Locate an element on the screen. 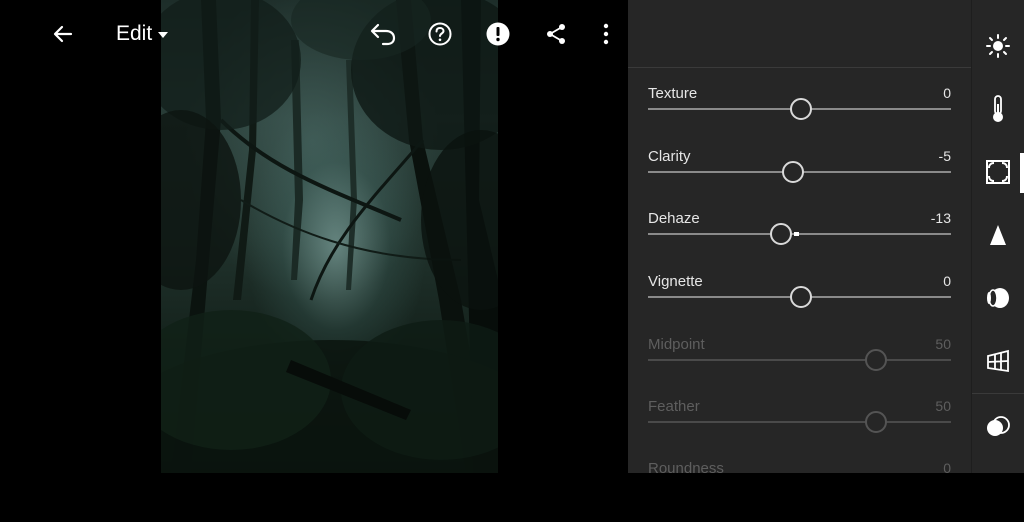  rail-detail is located at coordinates (998, 235).